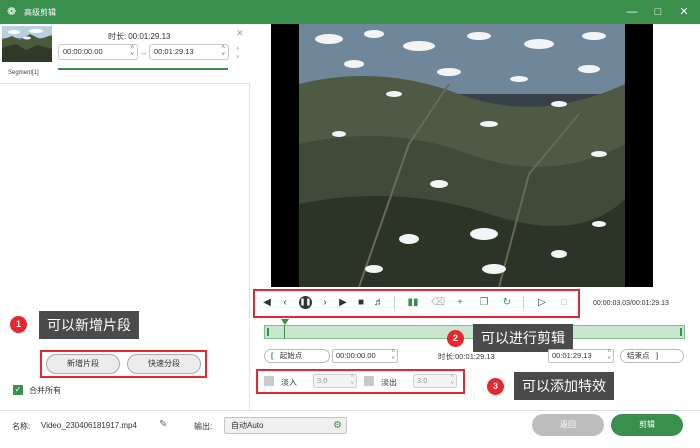 Image resolution: width=700 pixels, height=448 pixels. I want to click on segment-reorder-icon: ˄ ˅, so click(238, 54).